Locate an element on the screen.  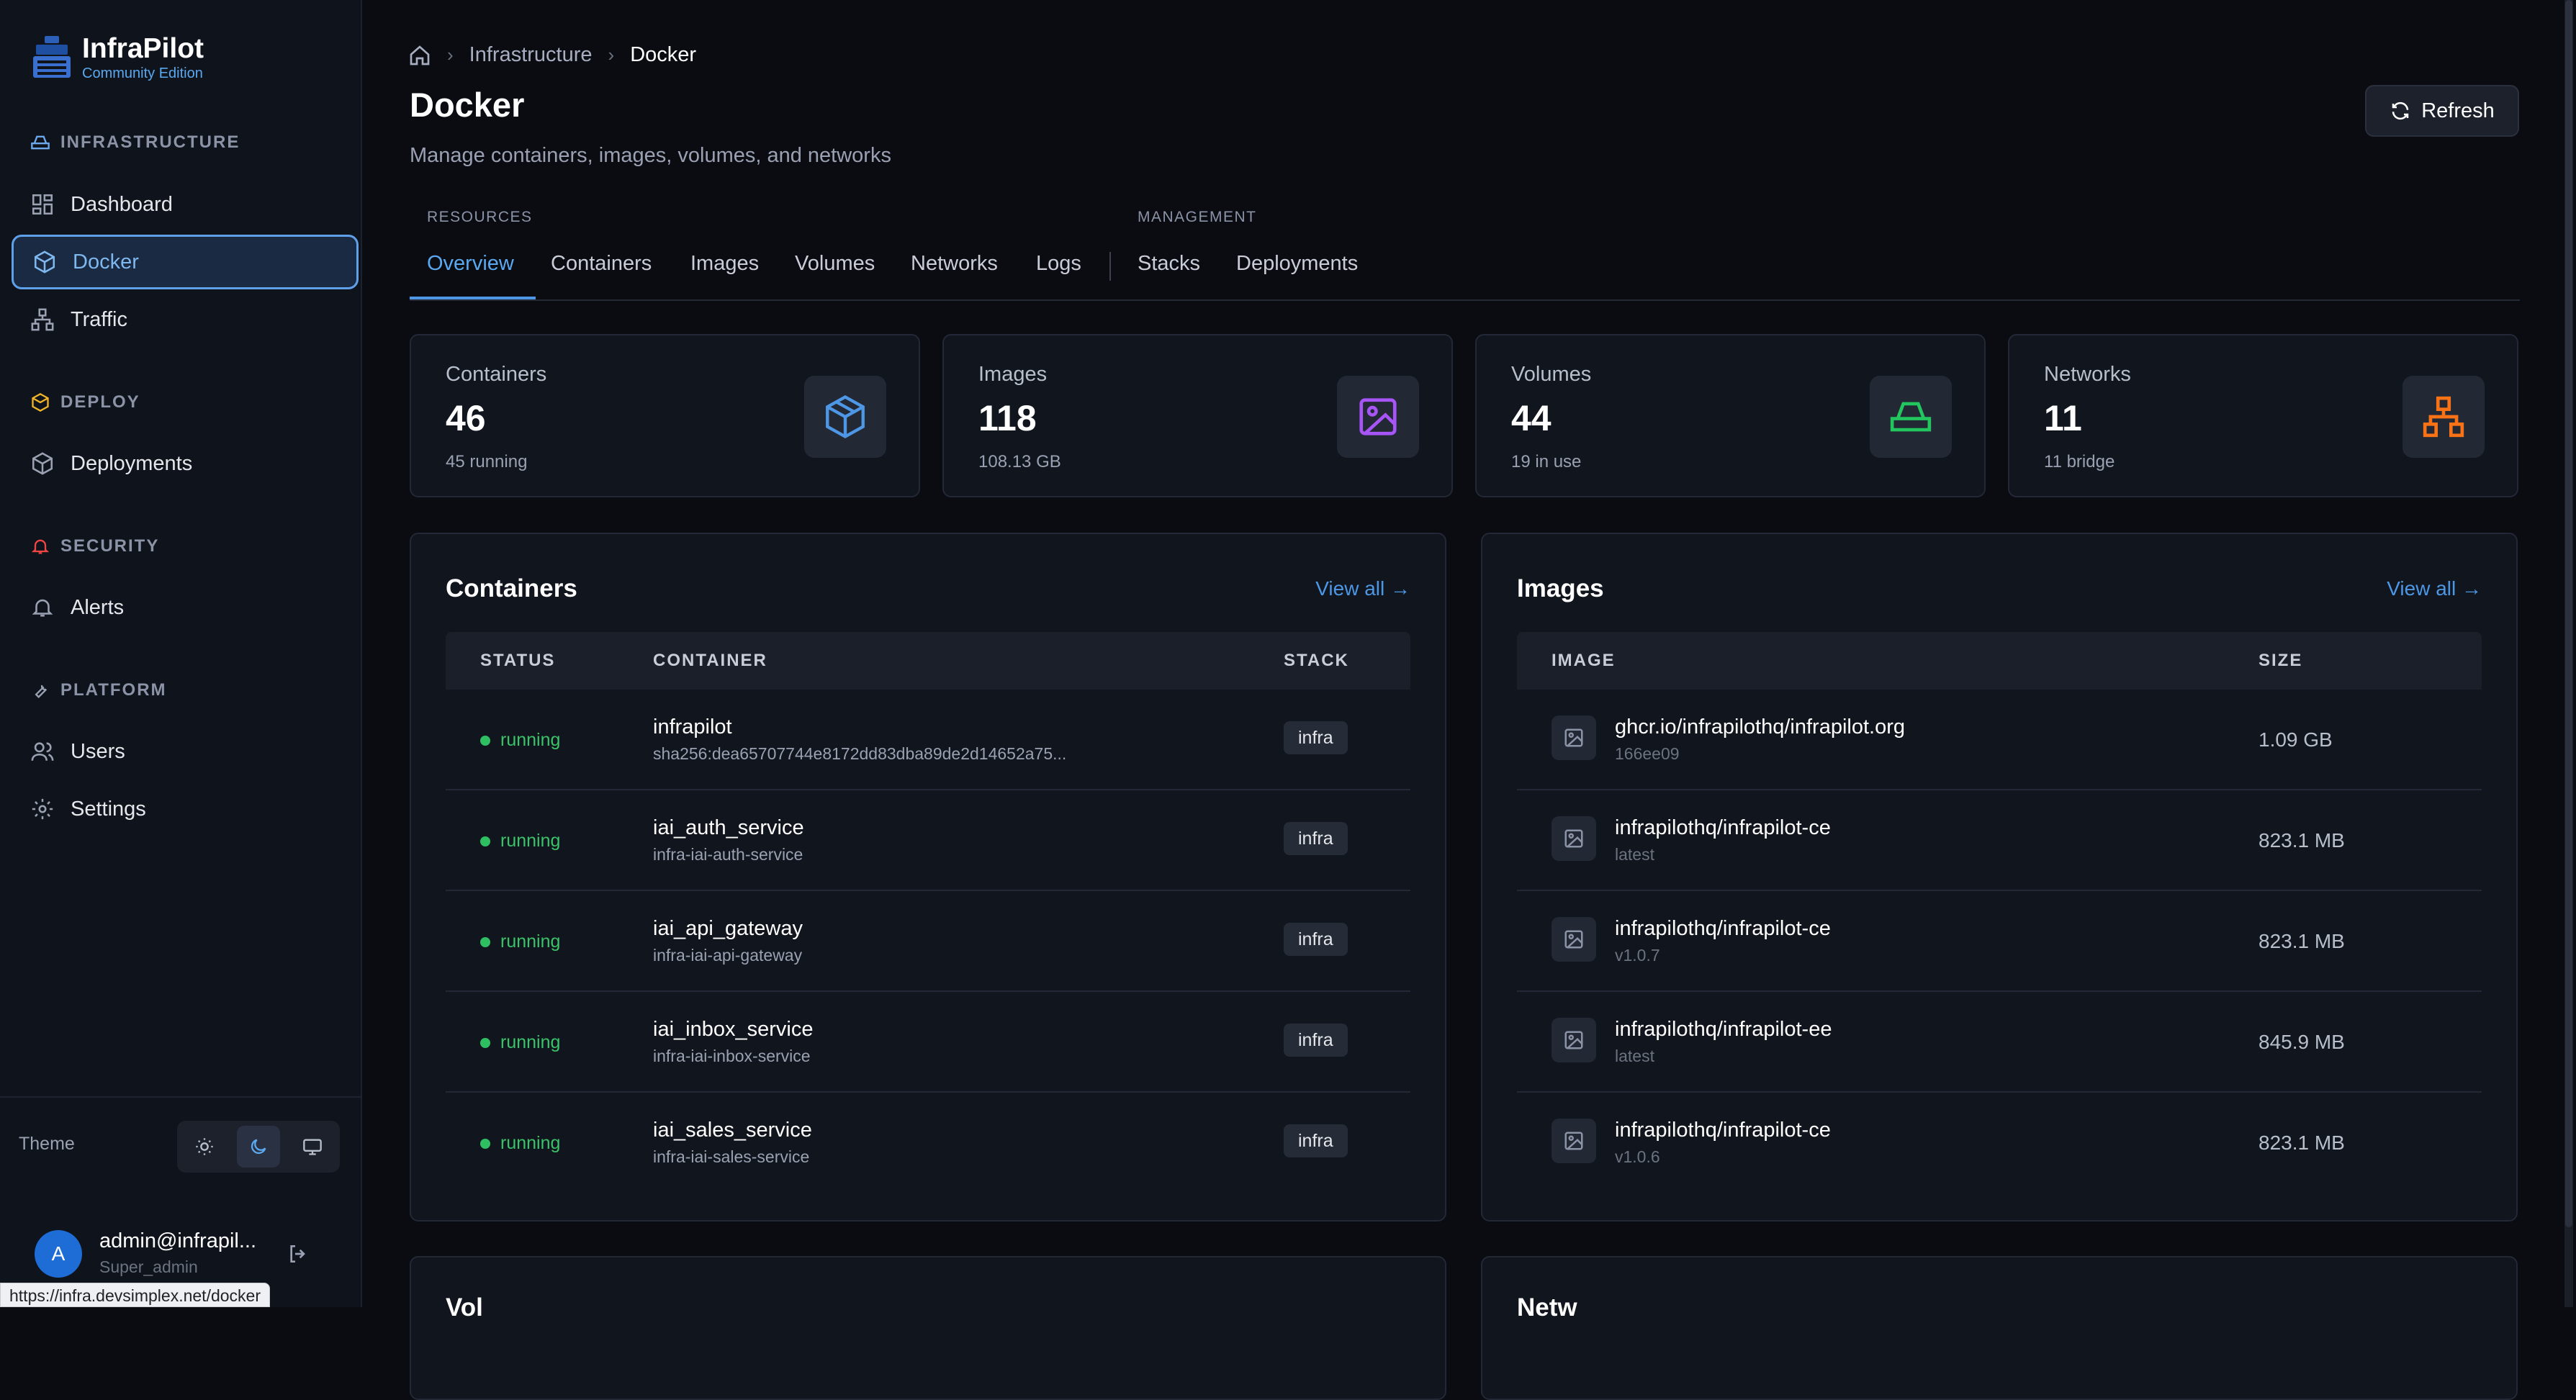
section-infrastructure: INFRASTRUCTURE is located at coordinates (135, 142).